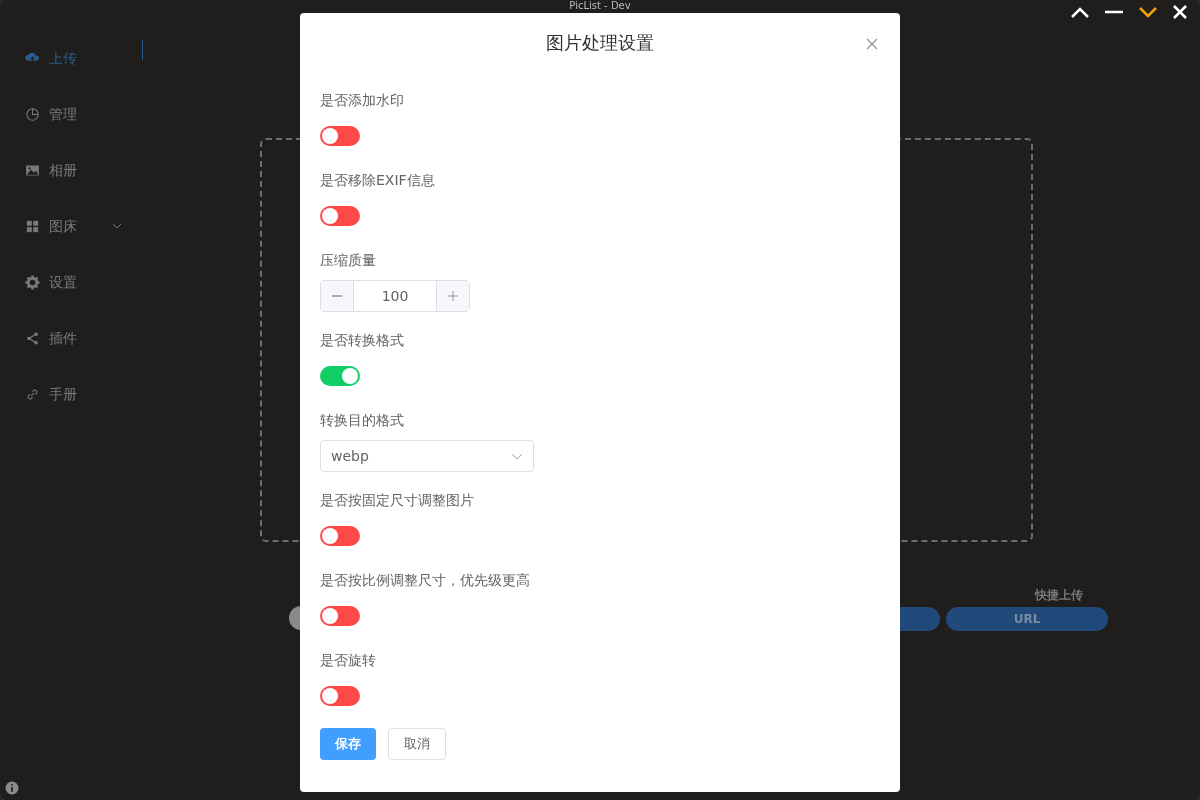  Describe the element at coordinates (71, 226) in the screenshot. I see `sidebar-item: 图床` at that location.